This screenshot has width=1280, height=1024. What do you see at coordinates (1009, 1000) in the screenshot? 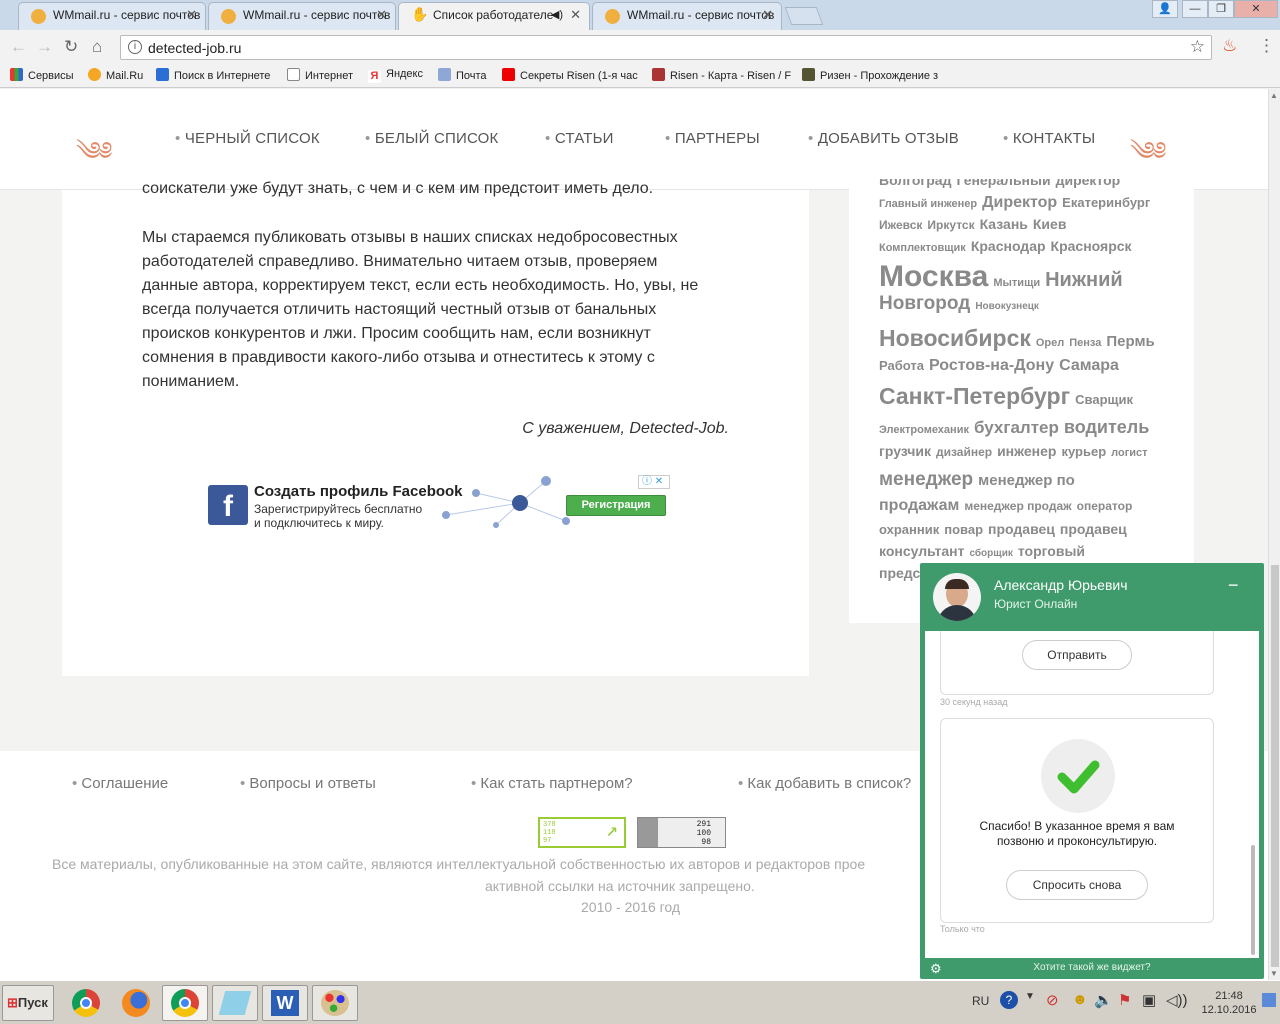
I see `help-icon: ?` at bounding box center [1009, 1000].